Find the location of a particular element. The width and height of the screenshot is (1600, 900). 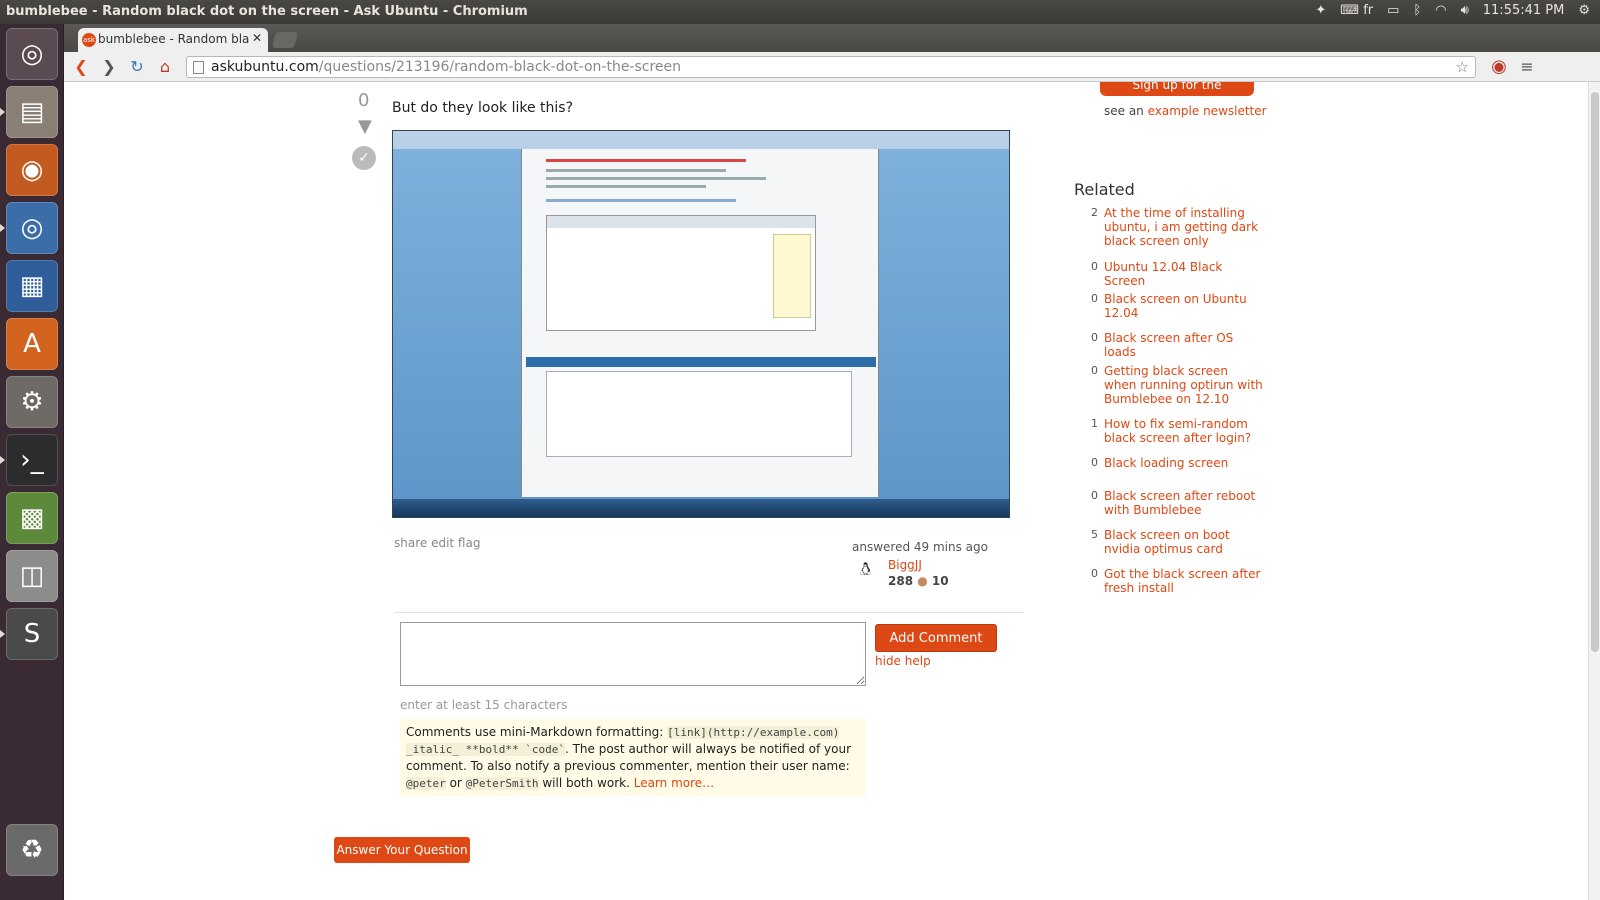

hide-help-link: hide help is located at coordinates (903, 661).